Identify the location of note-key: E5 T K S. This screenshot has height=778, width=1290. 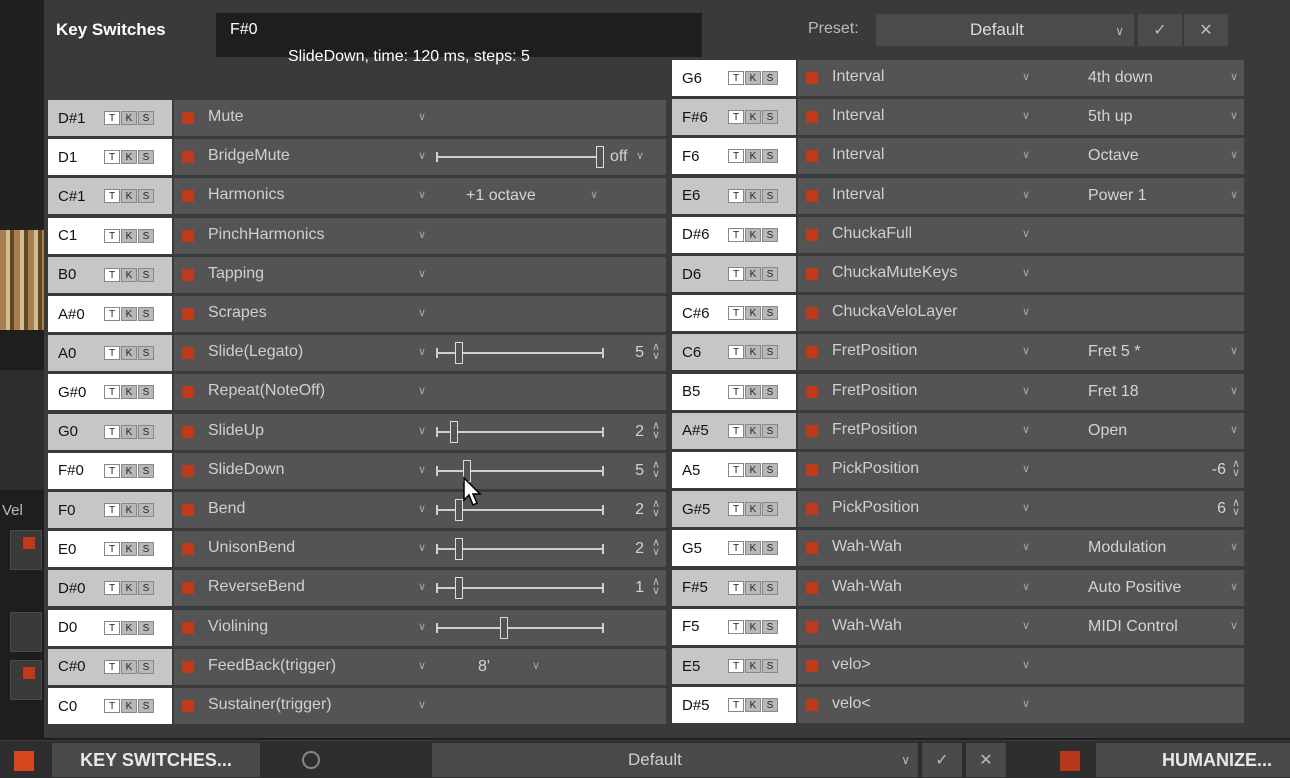
(734, 666).